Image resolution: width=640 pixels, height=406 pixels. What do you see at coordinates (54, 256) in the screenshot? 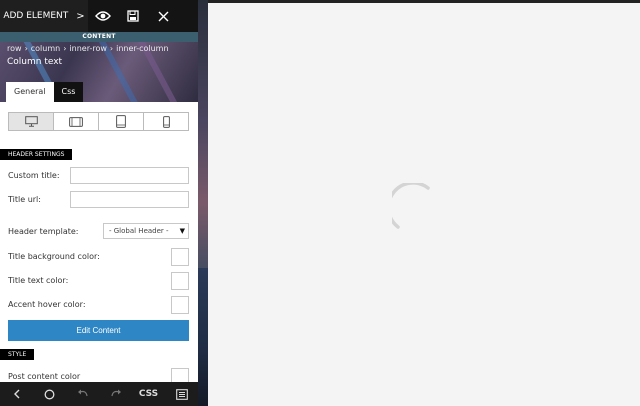
I see `title-bg-color-label: Title background color:` at bounding box center [54, 256].